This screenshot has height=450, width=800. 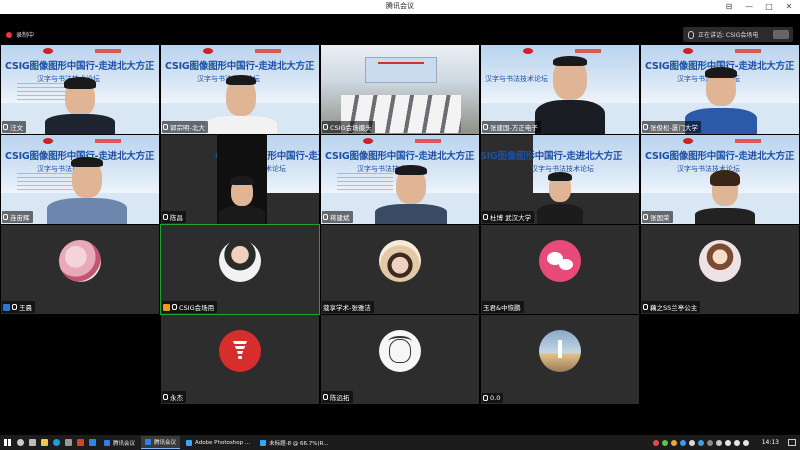 What do you see at coordinates (185, 127) in the screenshot?
I see `participant-name-label: 郭宗明-北大` at bounding box center [185, 127].